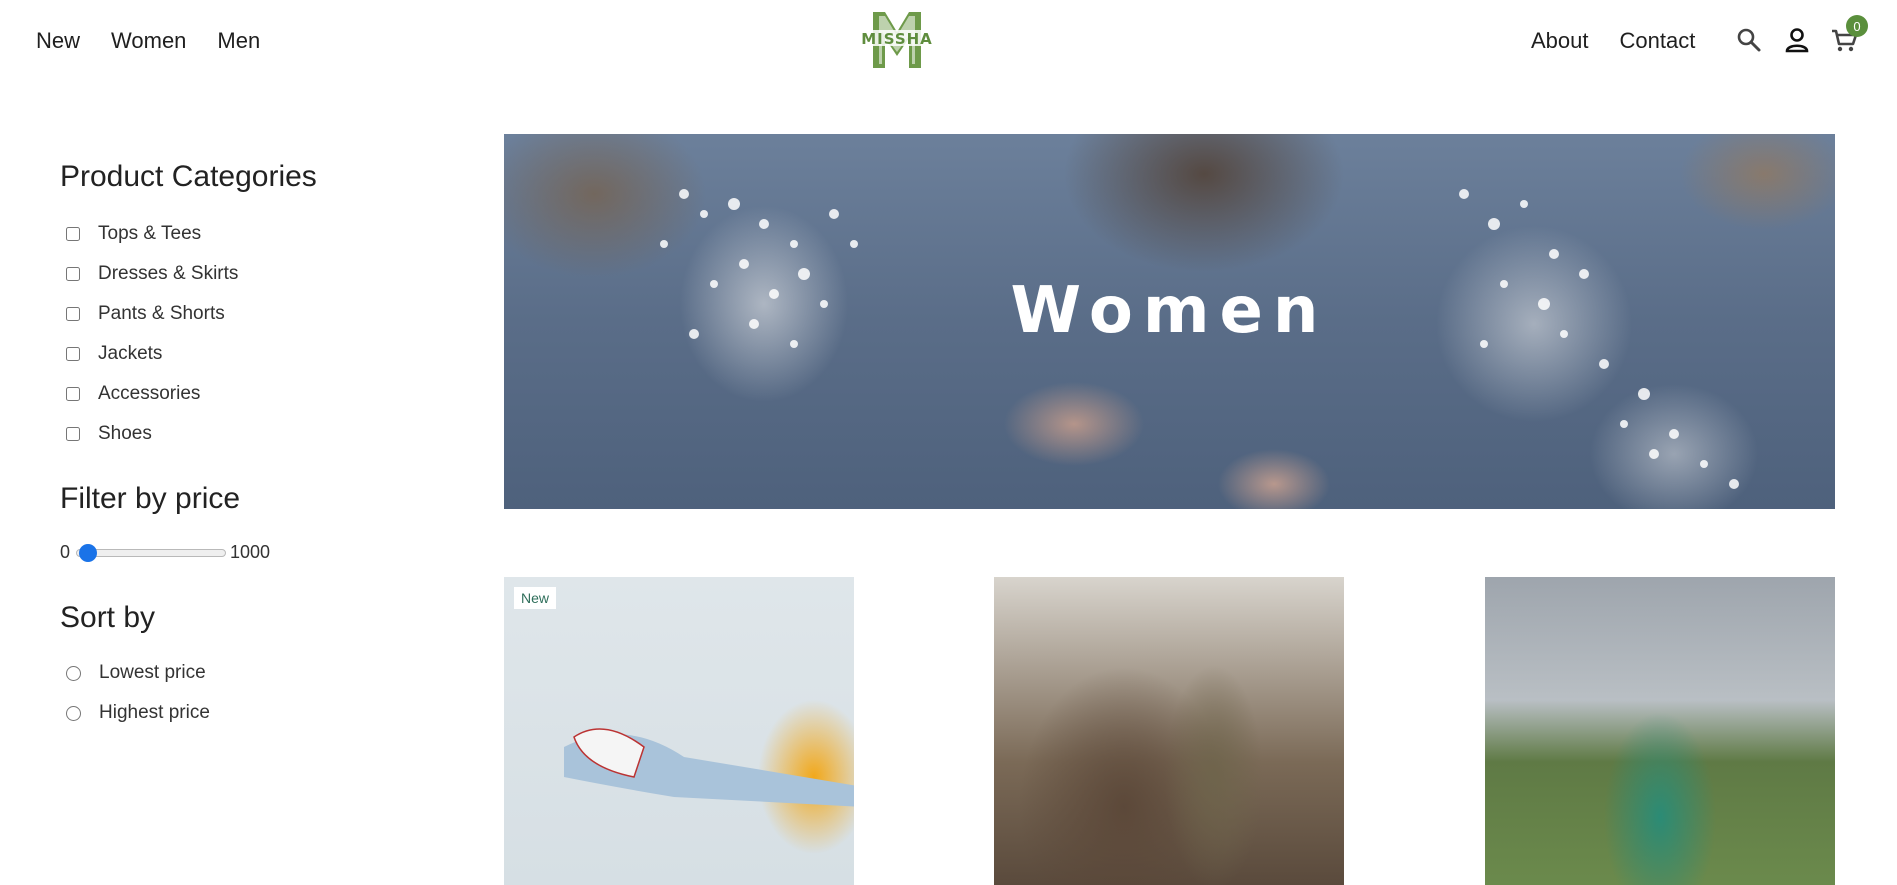 This screenshot has width=1897, height=885. Describe the element at coordinates (88, 552) in the screenshot. I see `price-slider-thumb` at that location.